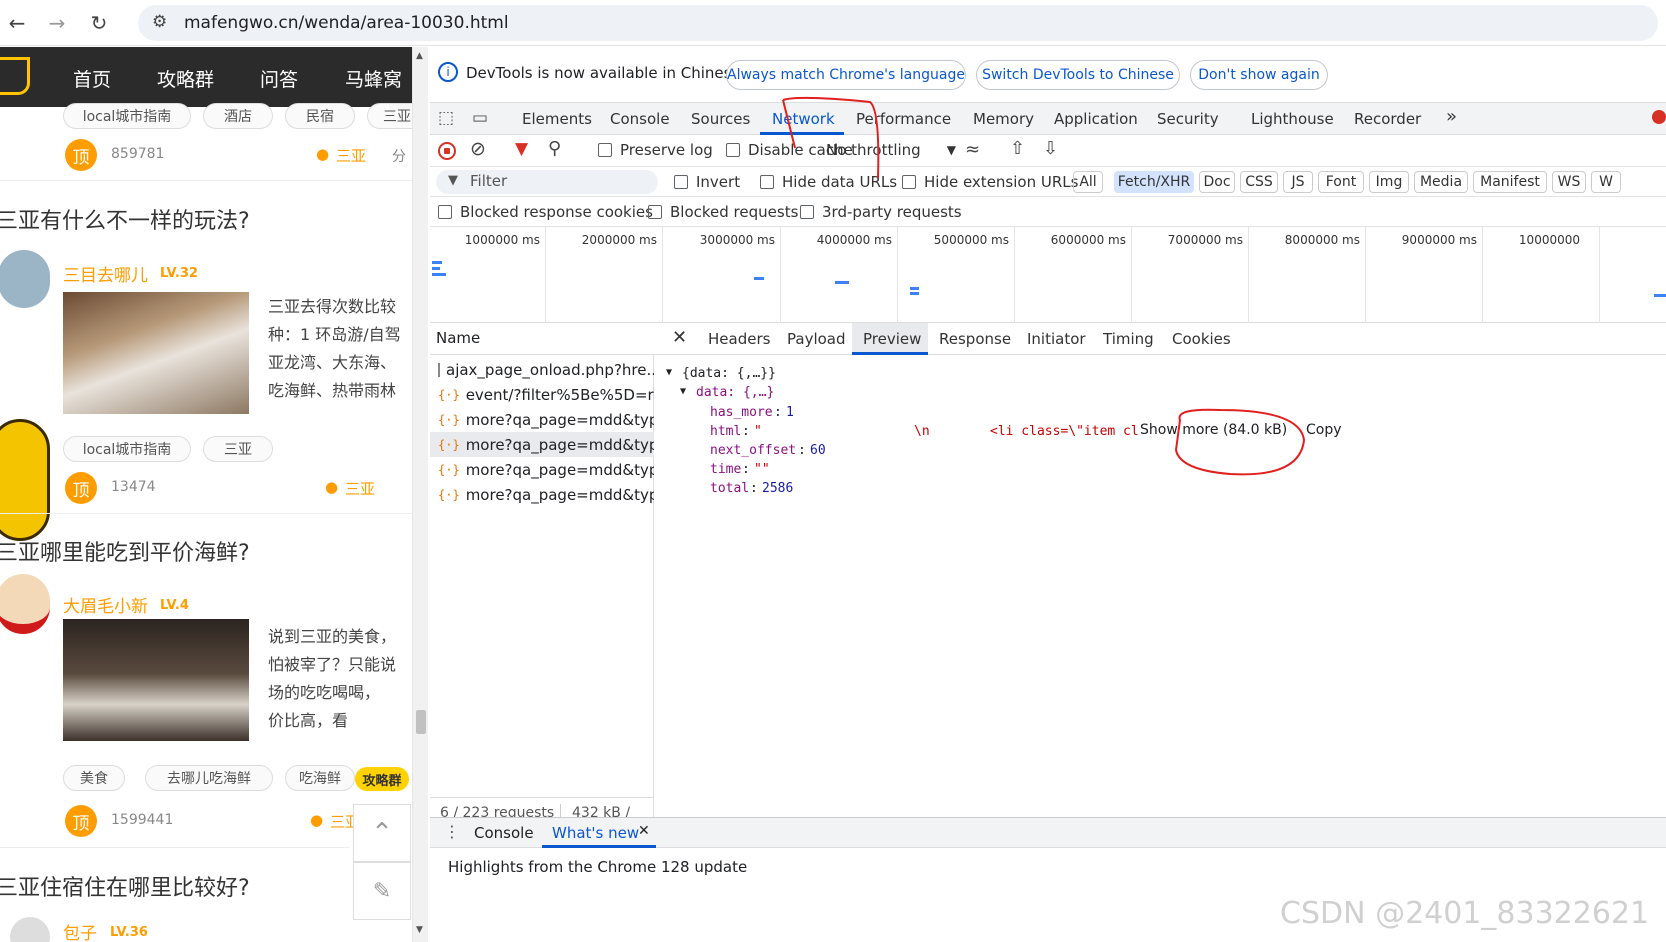 The width and height of the screenshot is (1666, 942). I want to click on watermark: CSDN @2401_83322621, so click(1465, 913).